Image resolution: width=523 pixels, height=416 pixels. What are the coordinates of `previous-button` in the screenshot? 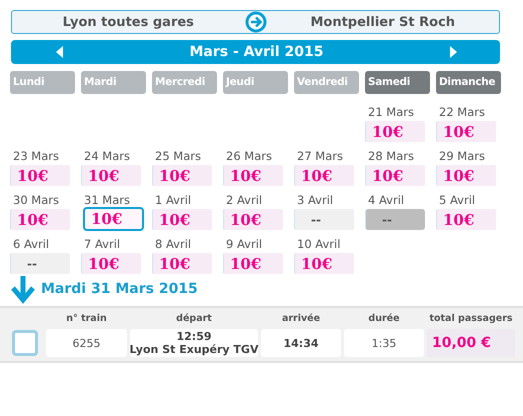 It's located at (59, 52).